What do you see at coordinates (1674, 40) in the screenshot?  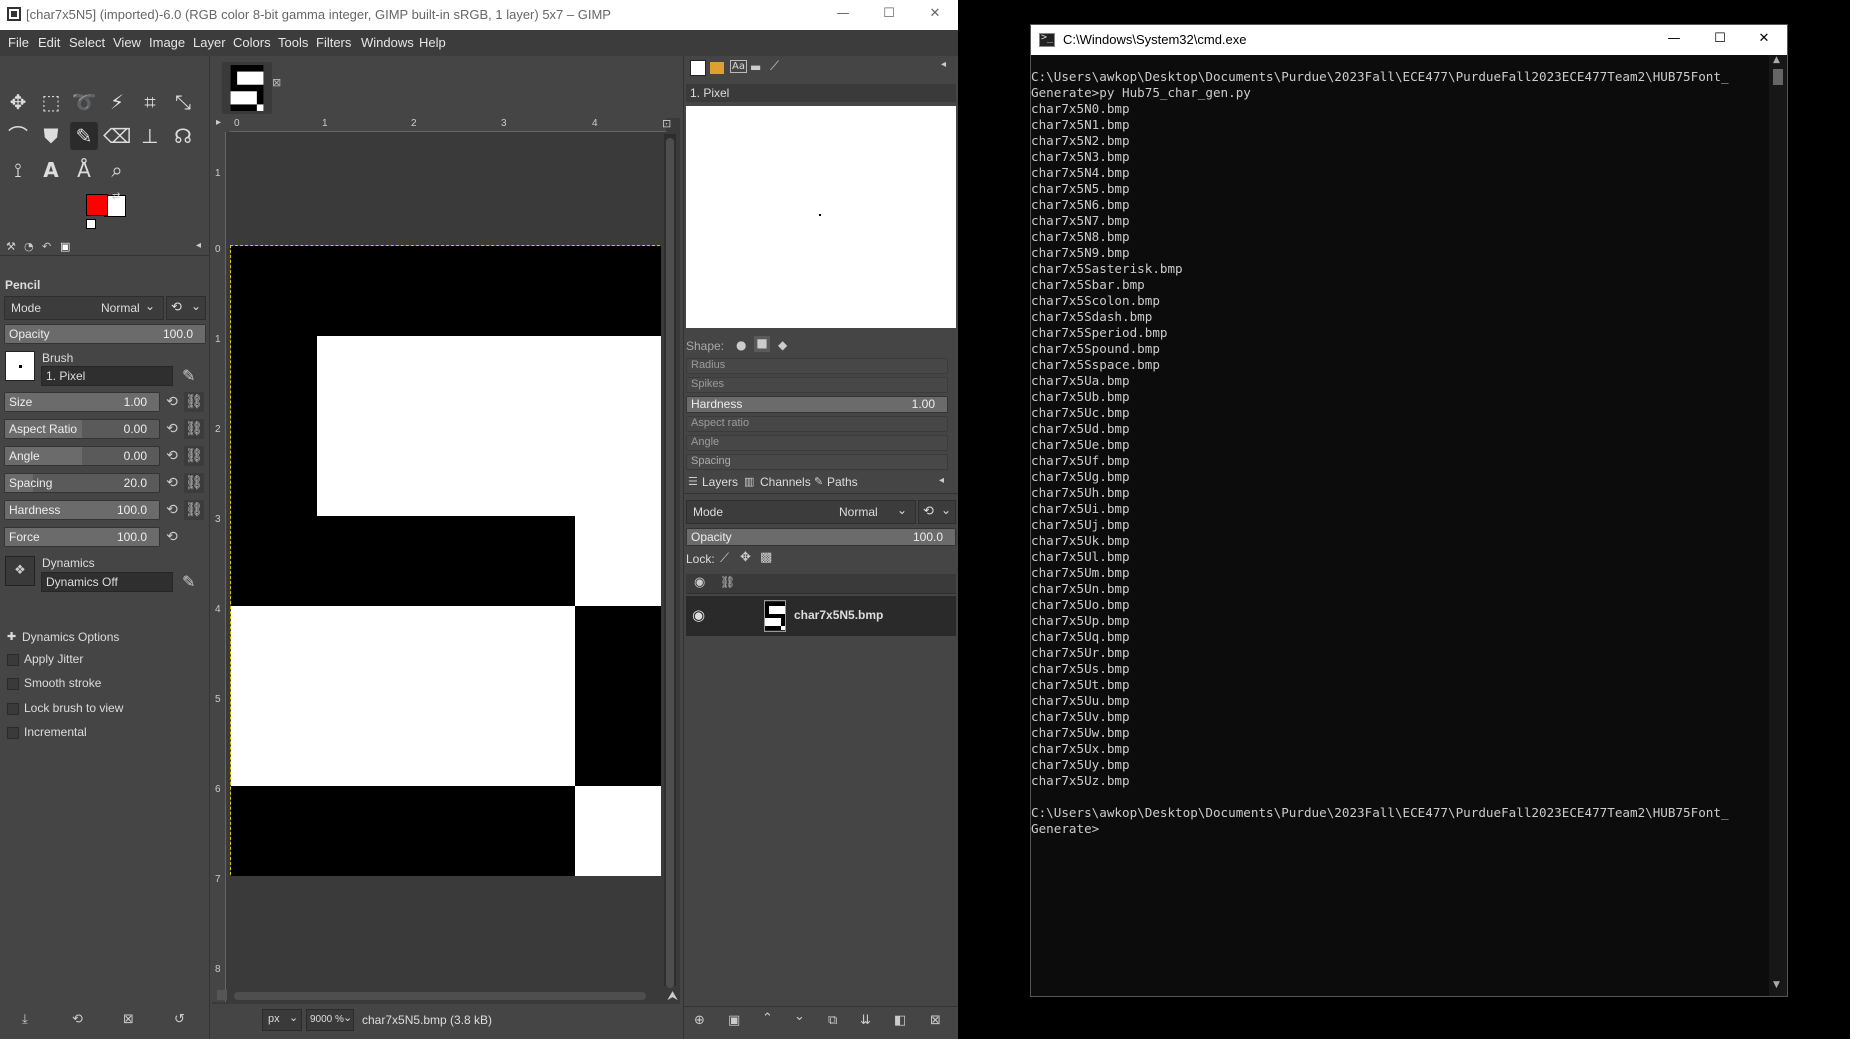 I see `minimize-icon: —` at bounding box center [1674, 40].